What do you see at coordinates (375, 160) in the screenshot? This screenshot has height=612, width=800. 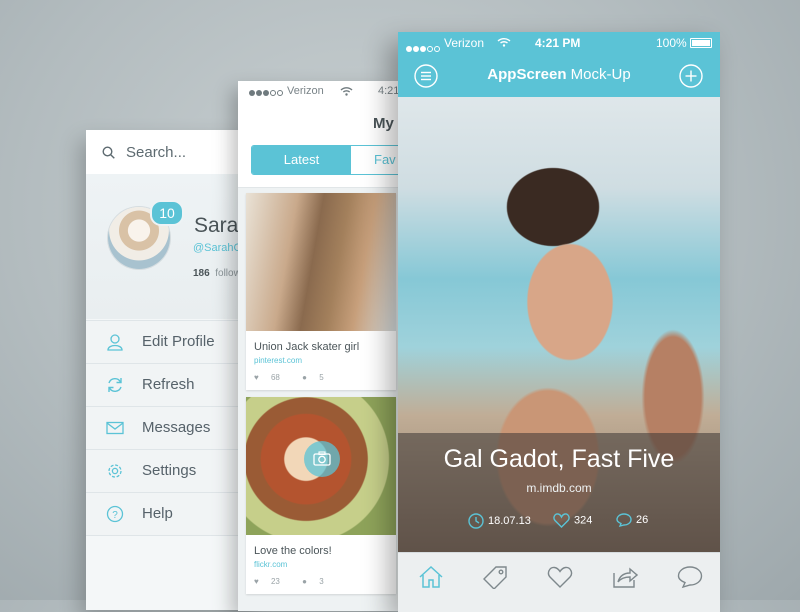 I see `tab-favorites: Fav` at bounding box center [375, 160].